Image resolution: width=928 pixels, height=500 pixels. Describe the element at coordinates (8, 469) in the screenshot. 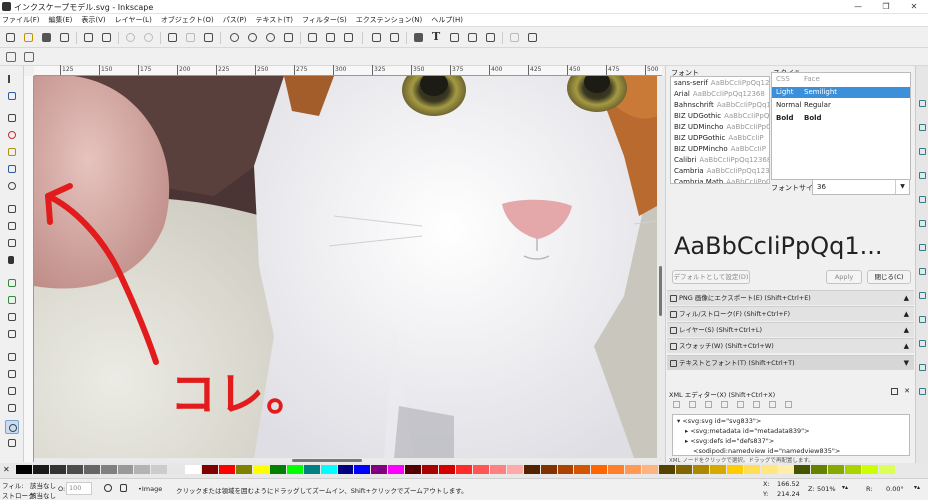

I see `no-paint-swatch: ✕` at that location.